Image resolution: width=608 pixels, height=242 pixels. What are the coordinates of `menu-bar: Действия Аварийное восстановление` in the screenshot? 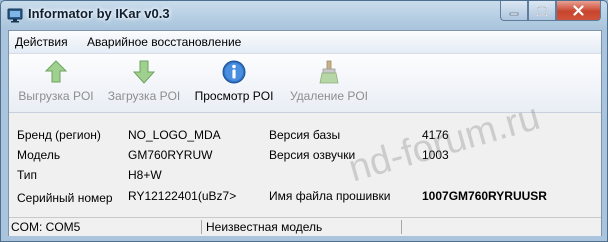 It's located at (305, 42).